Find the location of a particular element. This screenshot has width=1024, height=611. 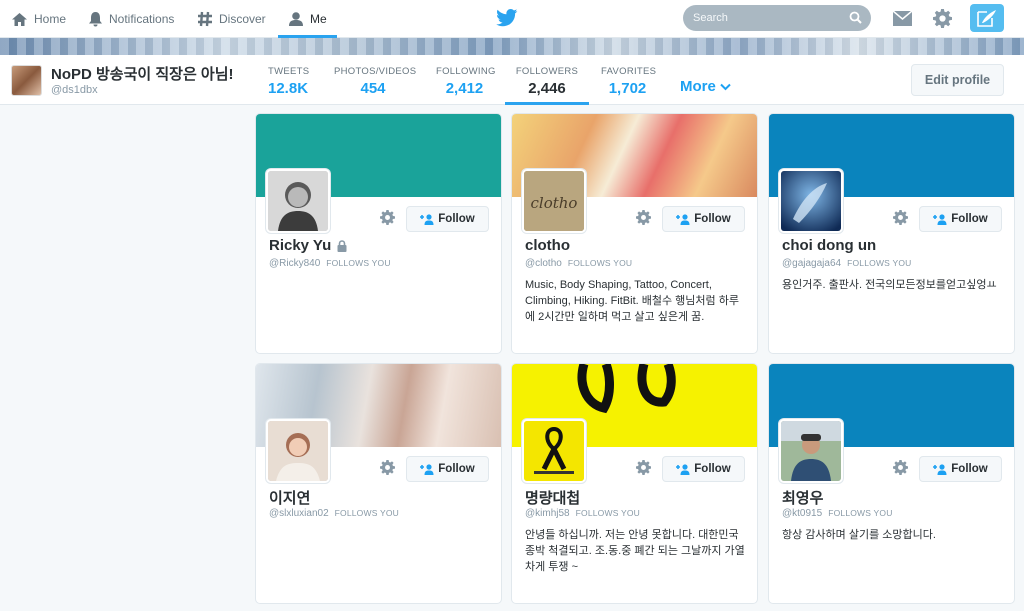

edit-profile-button: Edit profile is located at coordinates (957, 80).